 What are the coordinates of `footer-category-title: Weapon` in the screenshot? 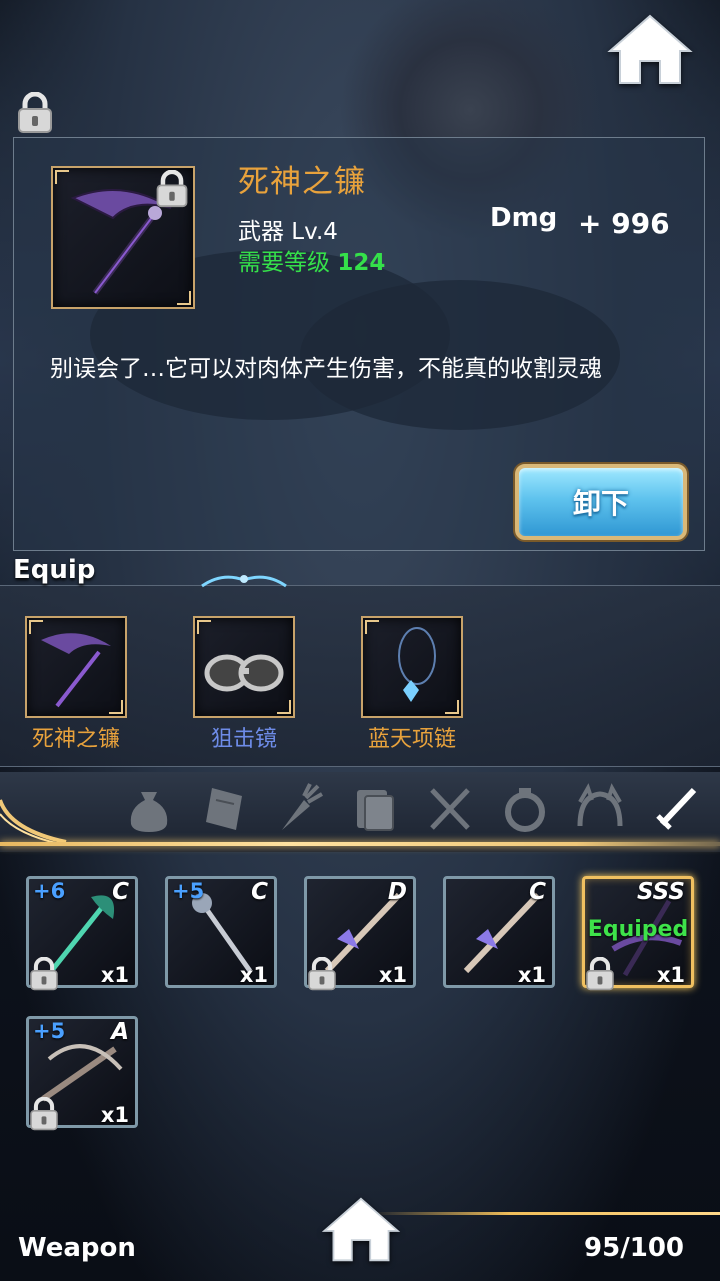 It's located at (77, 1248).